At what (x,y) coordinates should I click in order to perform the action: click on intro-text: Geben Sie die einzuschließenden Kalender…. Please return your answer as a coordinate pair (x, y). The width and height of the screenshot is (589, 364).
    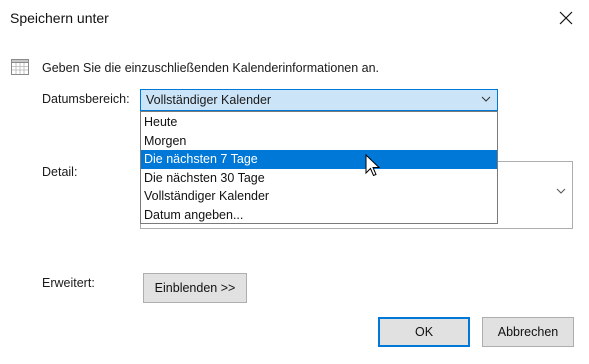
    Looking at the image, I should click on (211, 68).